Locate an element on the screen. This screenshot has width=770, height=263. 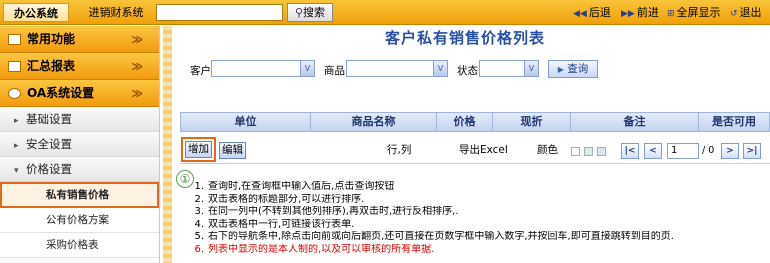
color-swatch-white is located at coordinates (575, 151).